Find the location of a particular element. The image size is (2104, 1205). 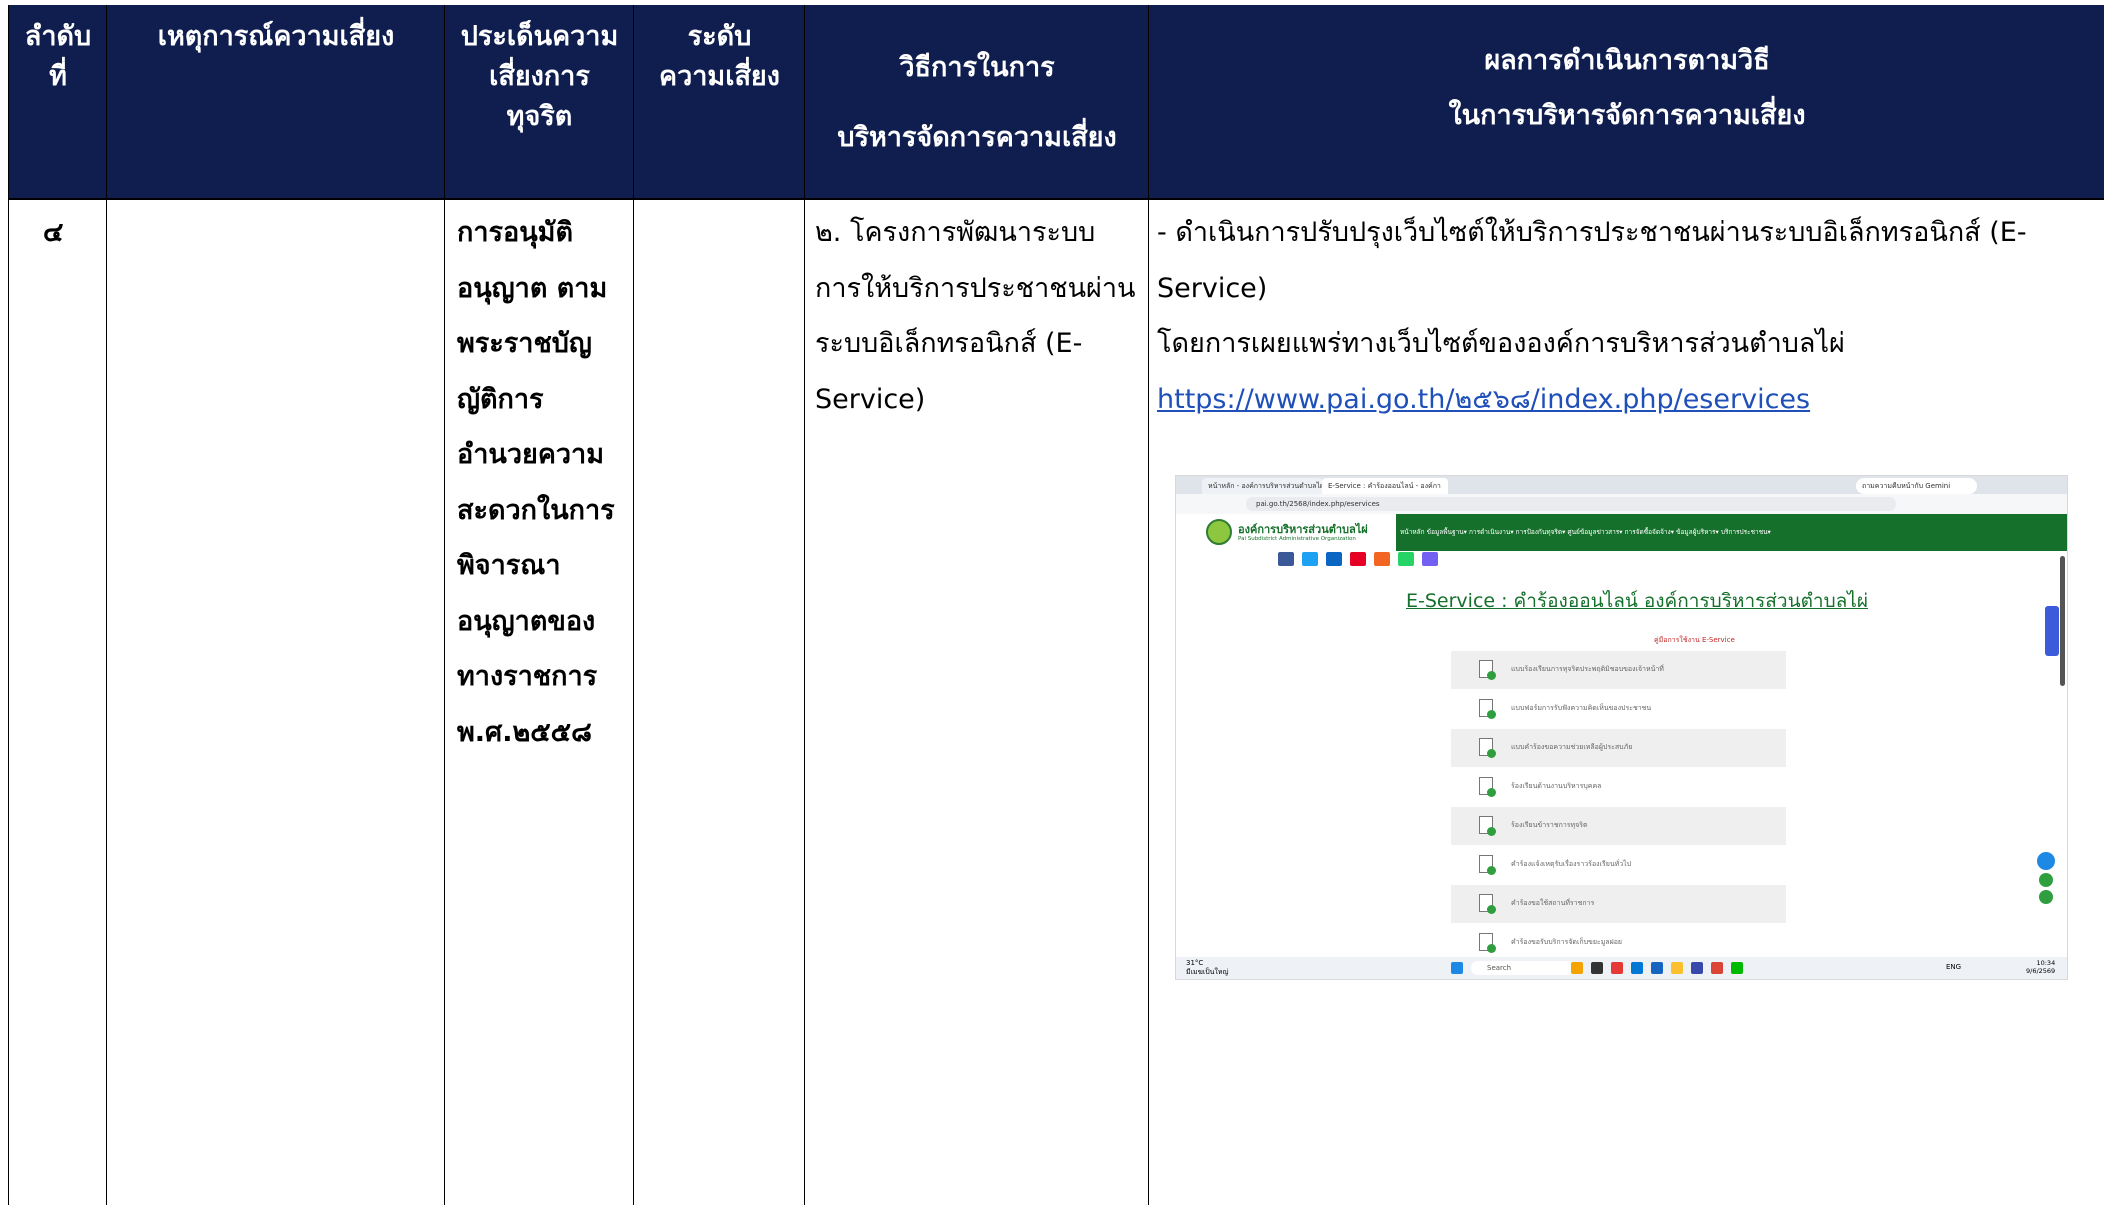

messenger-icon is located at coordinates (2046, 861).